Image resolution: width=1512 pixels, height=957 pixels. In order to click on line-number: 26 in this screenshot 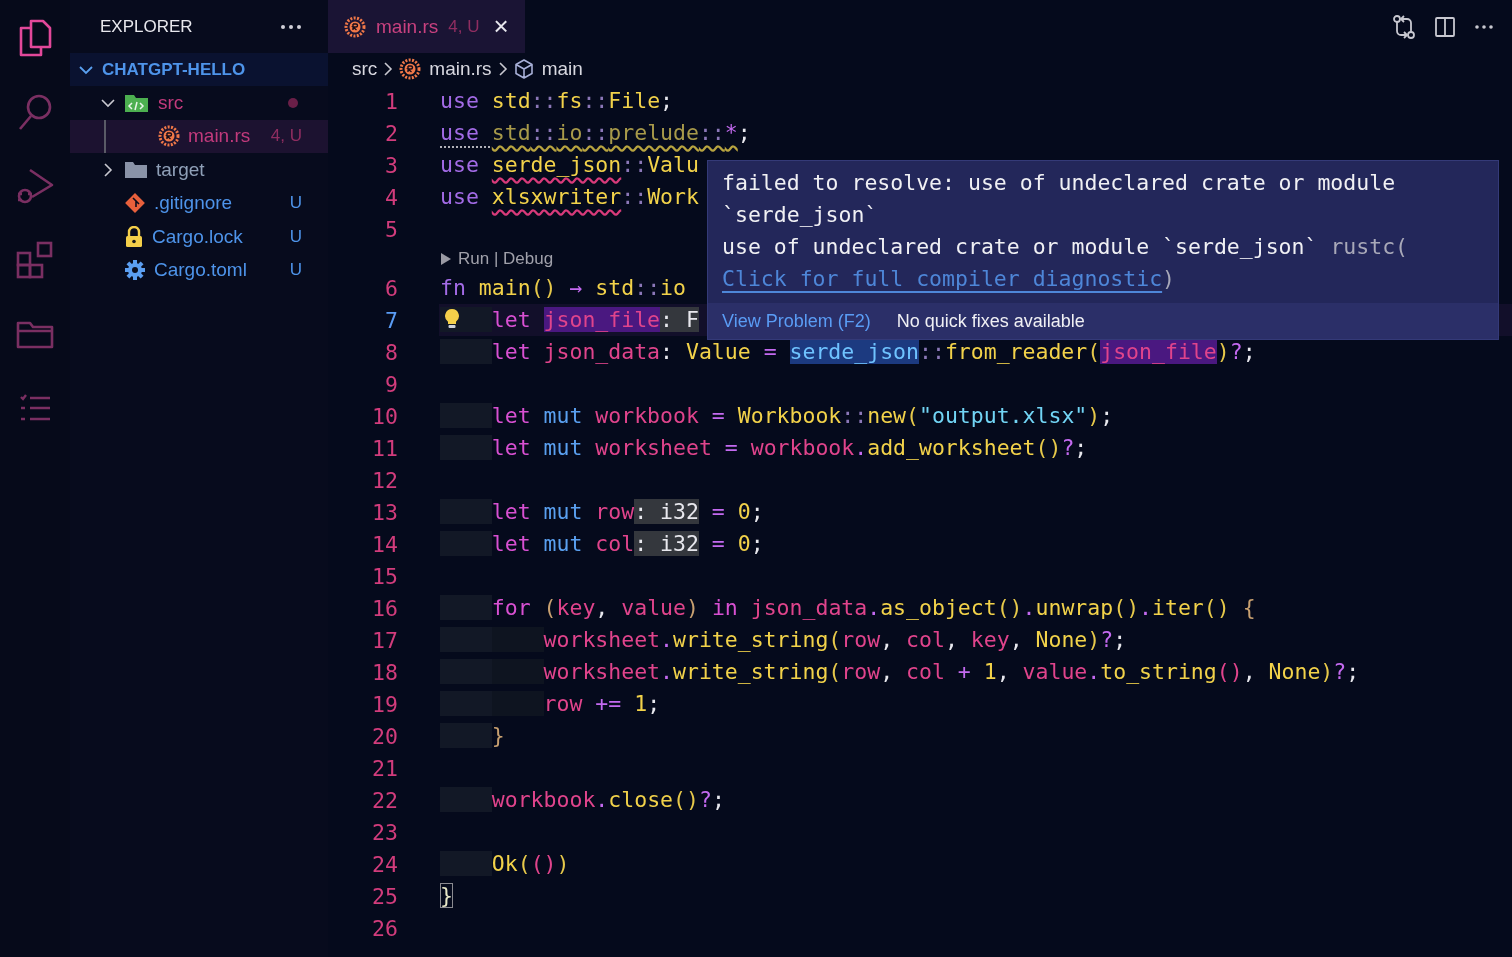, I will do `click(384, 928)`.